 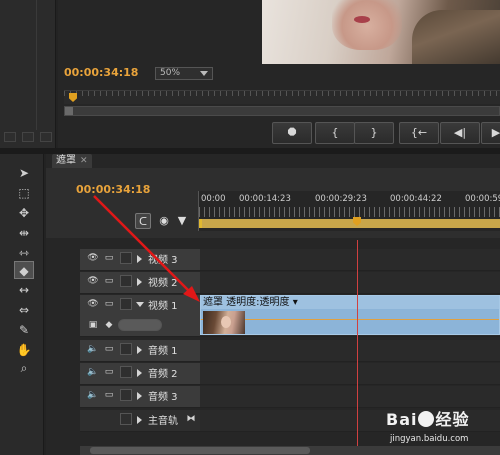 What do you see at coordinates (24, 310) in the screenshot?
I see `slide-icon: ⇔` at bounding box center [24, 310].